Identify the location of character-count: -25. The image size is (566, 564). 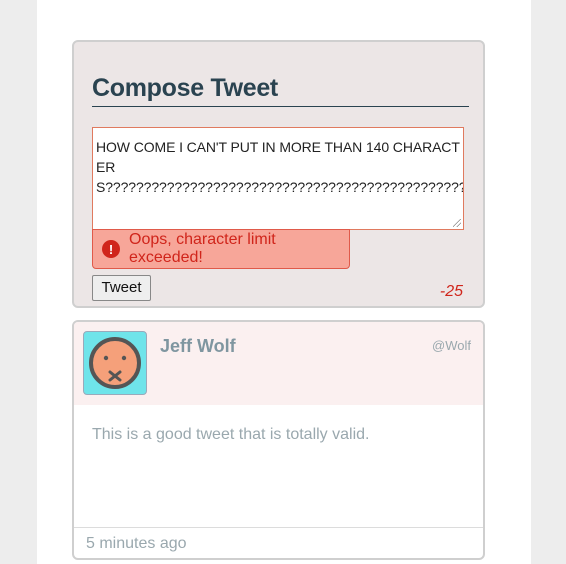
(451, 291).